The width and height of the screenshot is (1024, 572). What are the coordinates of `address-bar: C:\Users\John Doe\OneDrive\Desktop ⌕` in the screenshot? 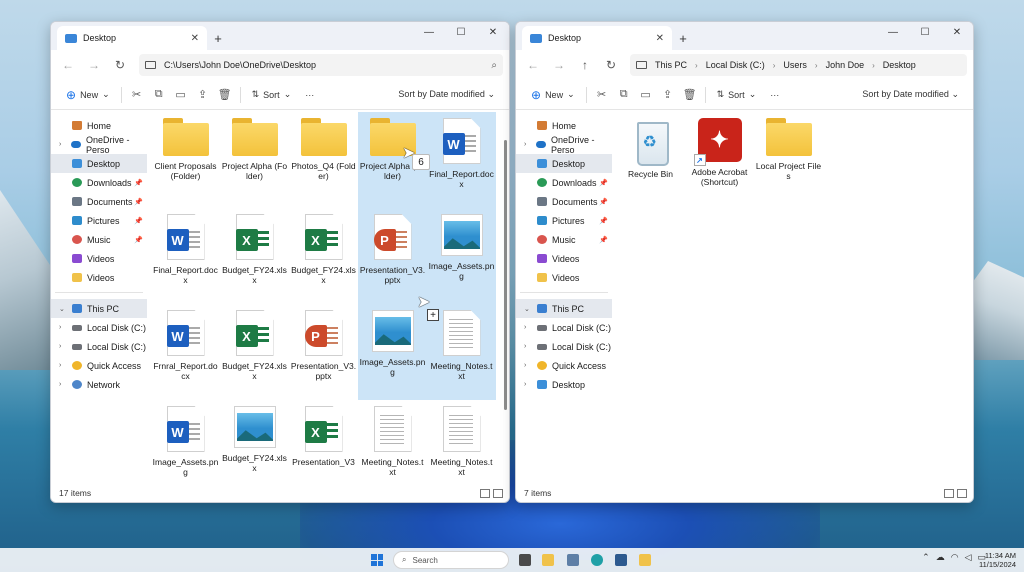 It's located at (321, 65).